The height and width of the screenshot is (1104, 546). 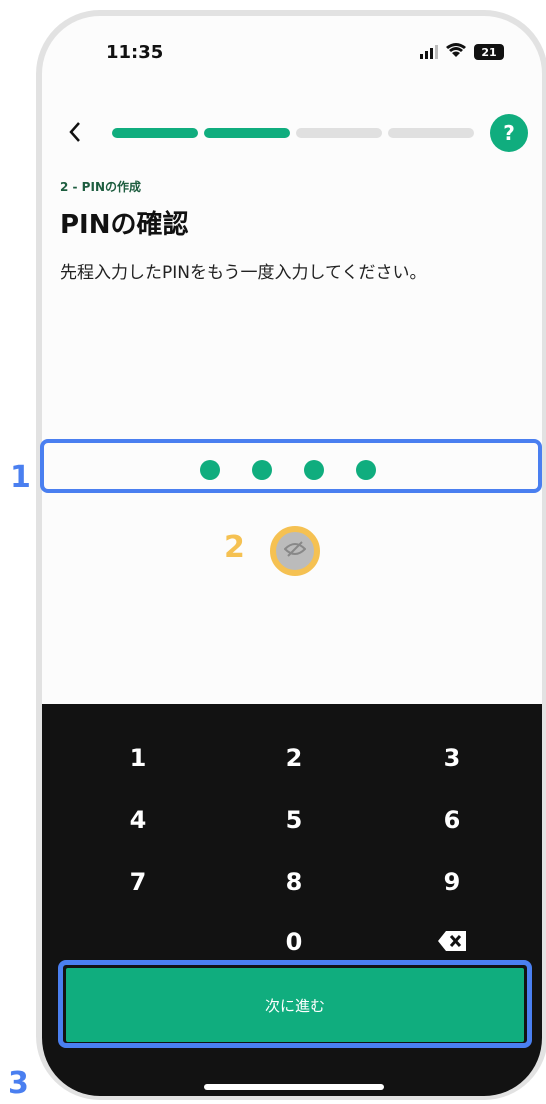 I want to click on key-0: 0, so click(x=294, y=942).